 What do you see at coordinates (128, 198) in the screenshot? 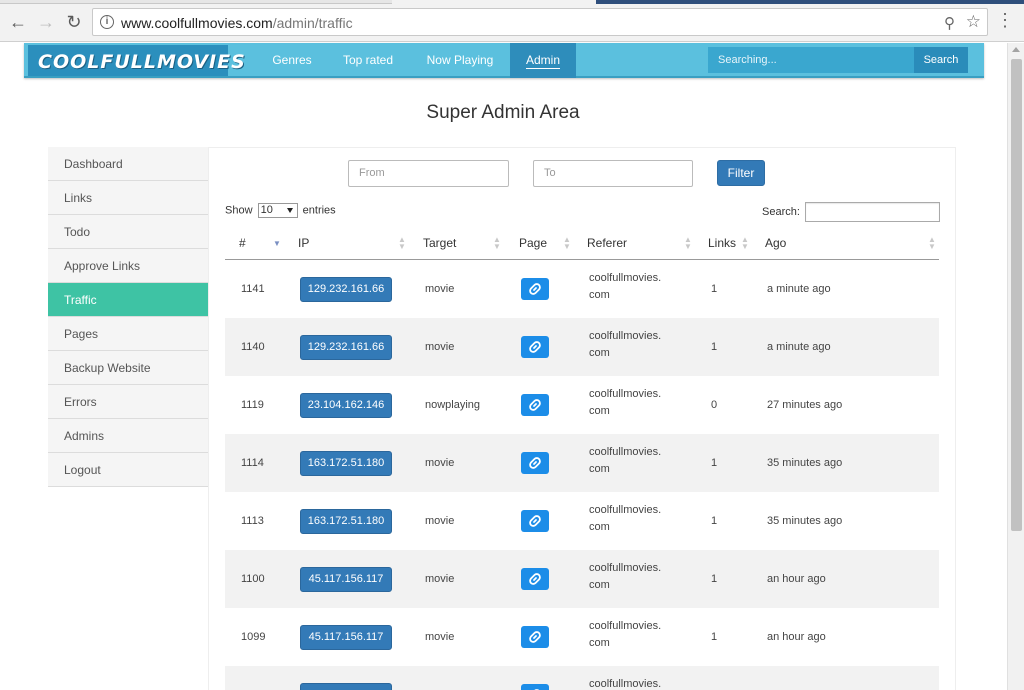
I see `sidebar-item-links: Links` at bounding box center [128, 198].